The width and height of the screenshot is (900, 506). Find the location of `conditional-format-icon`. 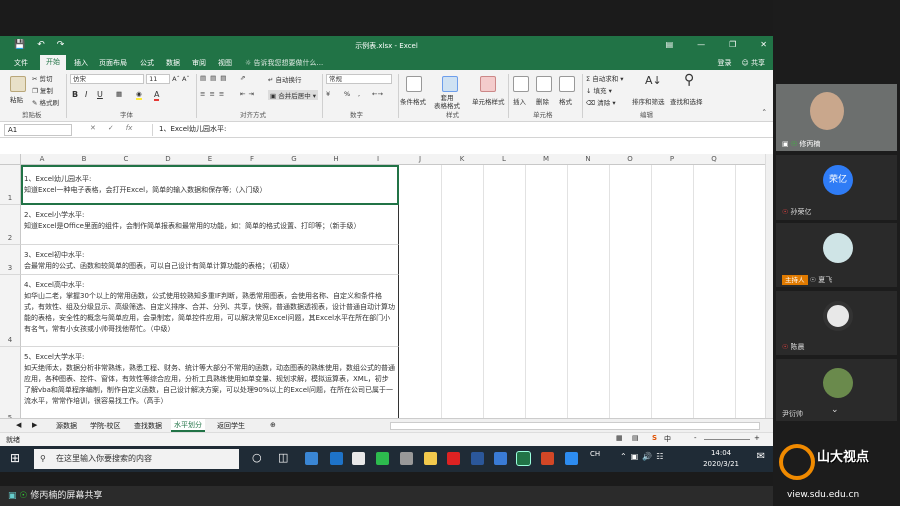

conditional-format-icon is located at coordinates (414, 84).